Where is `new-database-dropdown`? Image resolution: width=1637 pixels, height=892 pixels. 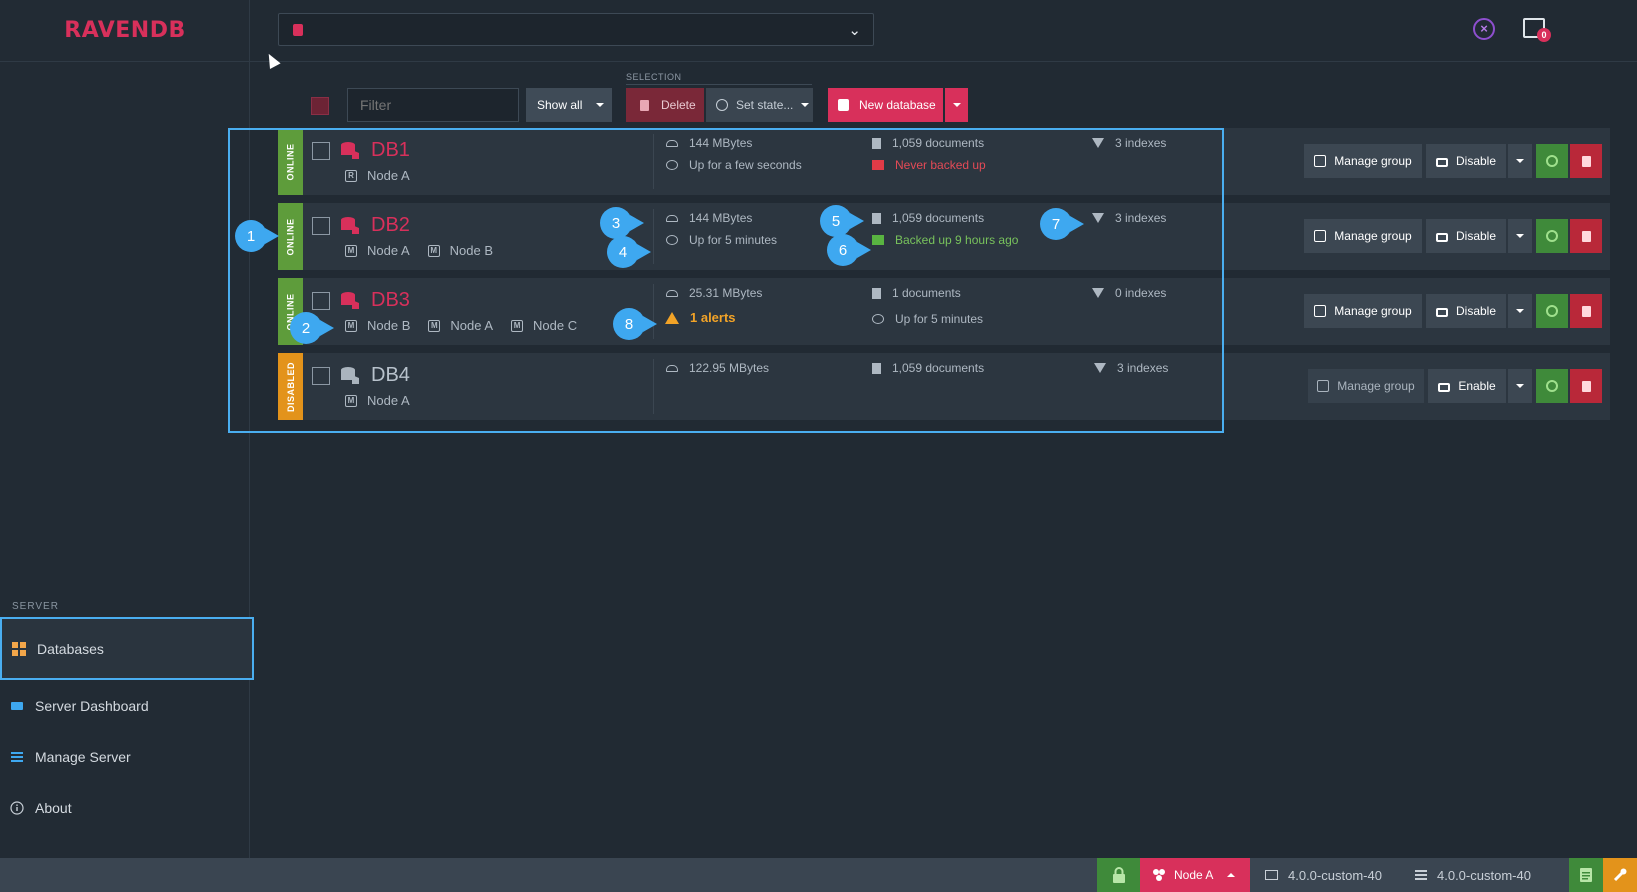
new-database-dropdown is located at coordinates (956, 105).